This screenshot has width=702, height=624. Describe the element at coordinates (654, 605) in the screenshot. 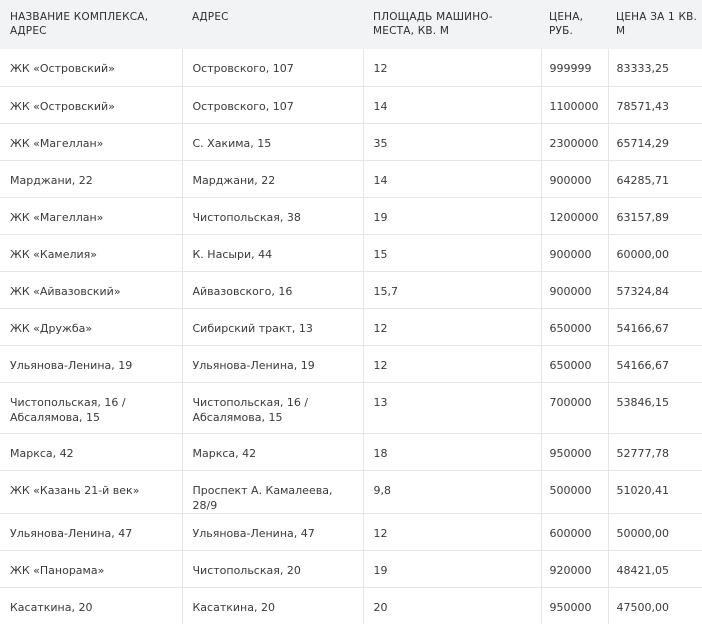

I see `cell-price-per-sqm: 47500,00` at that location.